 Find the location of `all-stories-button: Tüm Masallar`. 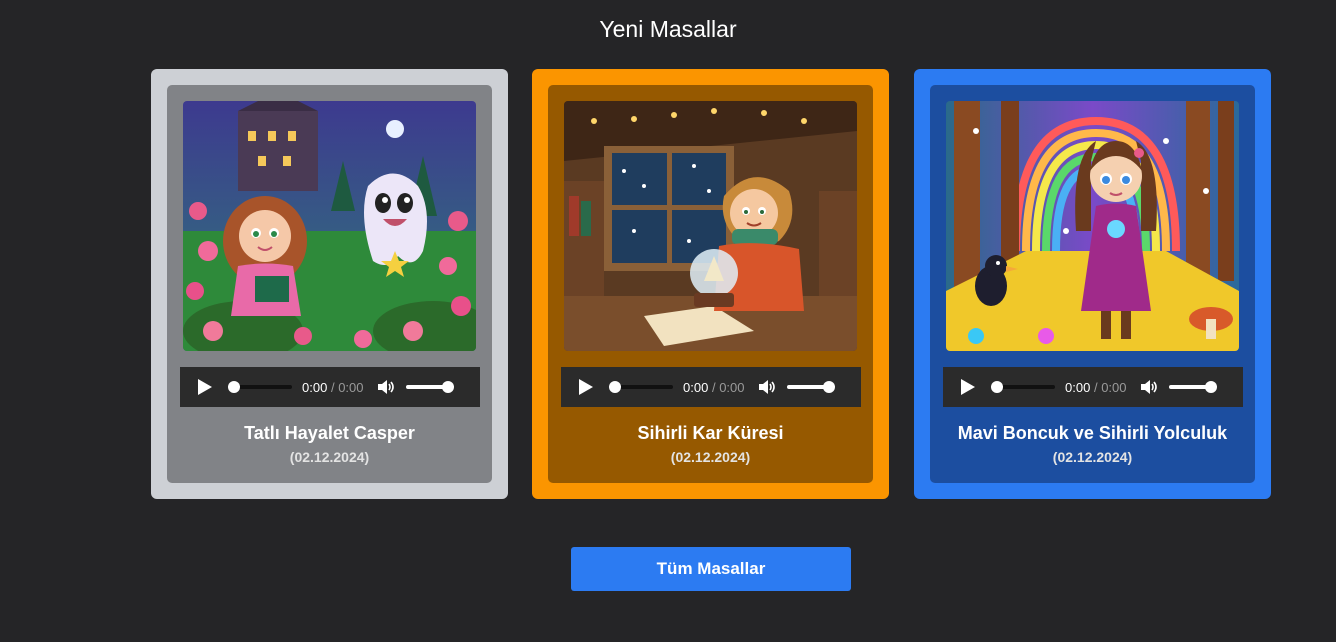

all-stories-button: Tüm Masallar is located at coordinates (711, 569).